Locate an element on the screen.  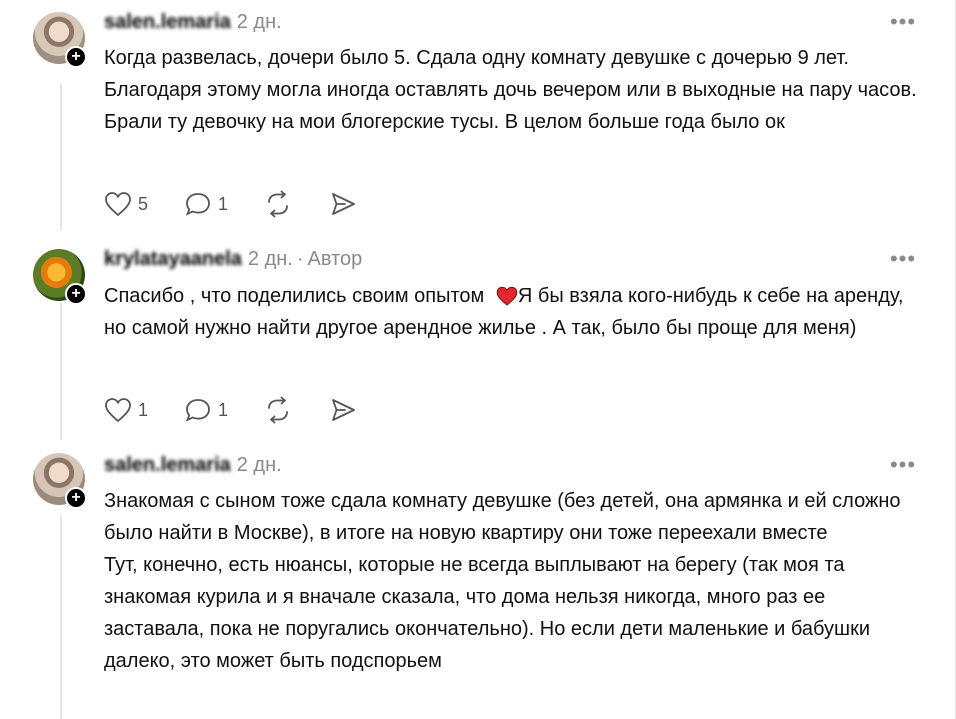
like-count: 1 is located at coordinates (143, 409).